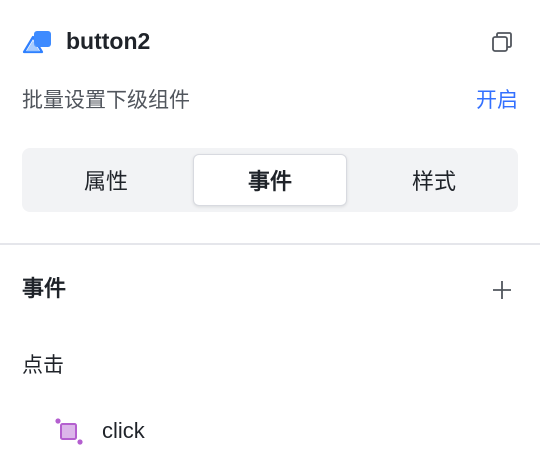  I want to click on panel-tabs: 属性 事件 样式, so click(270, 180).